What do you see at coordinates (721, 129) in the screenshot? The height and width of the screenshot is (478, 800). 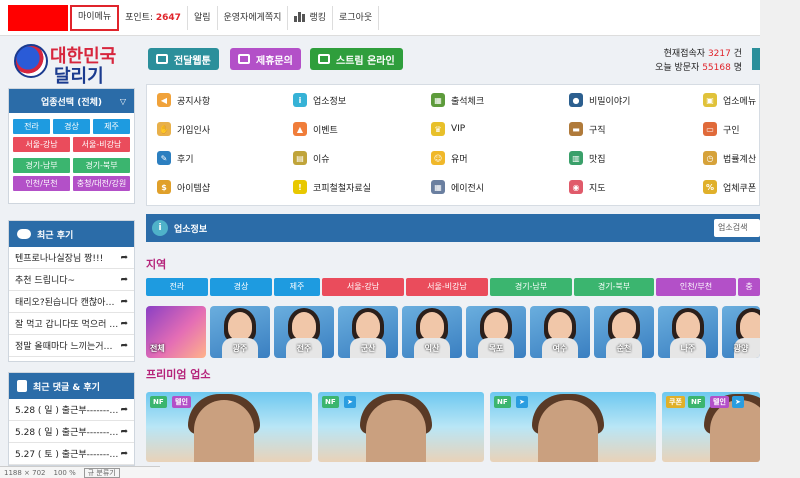 I see `menu-item-10: ▭ 구인` at bounding box center [721, 129].